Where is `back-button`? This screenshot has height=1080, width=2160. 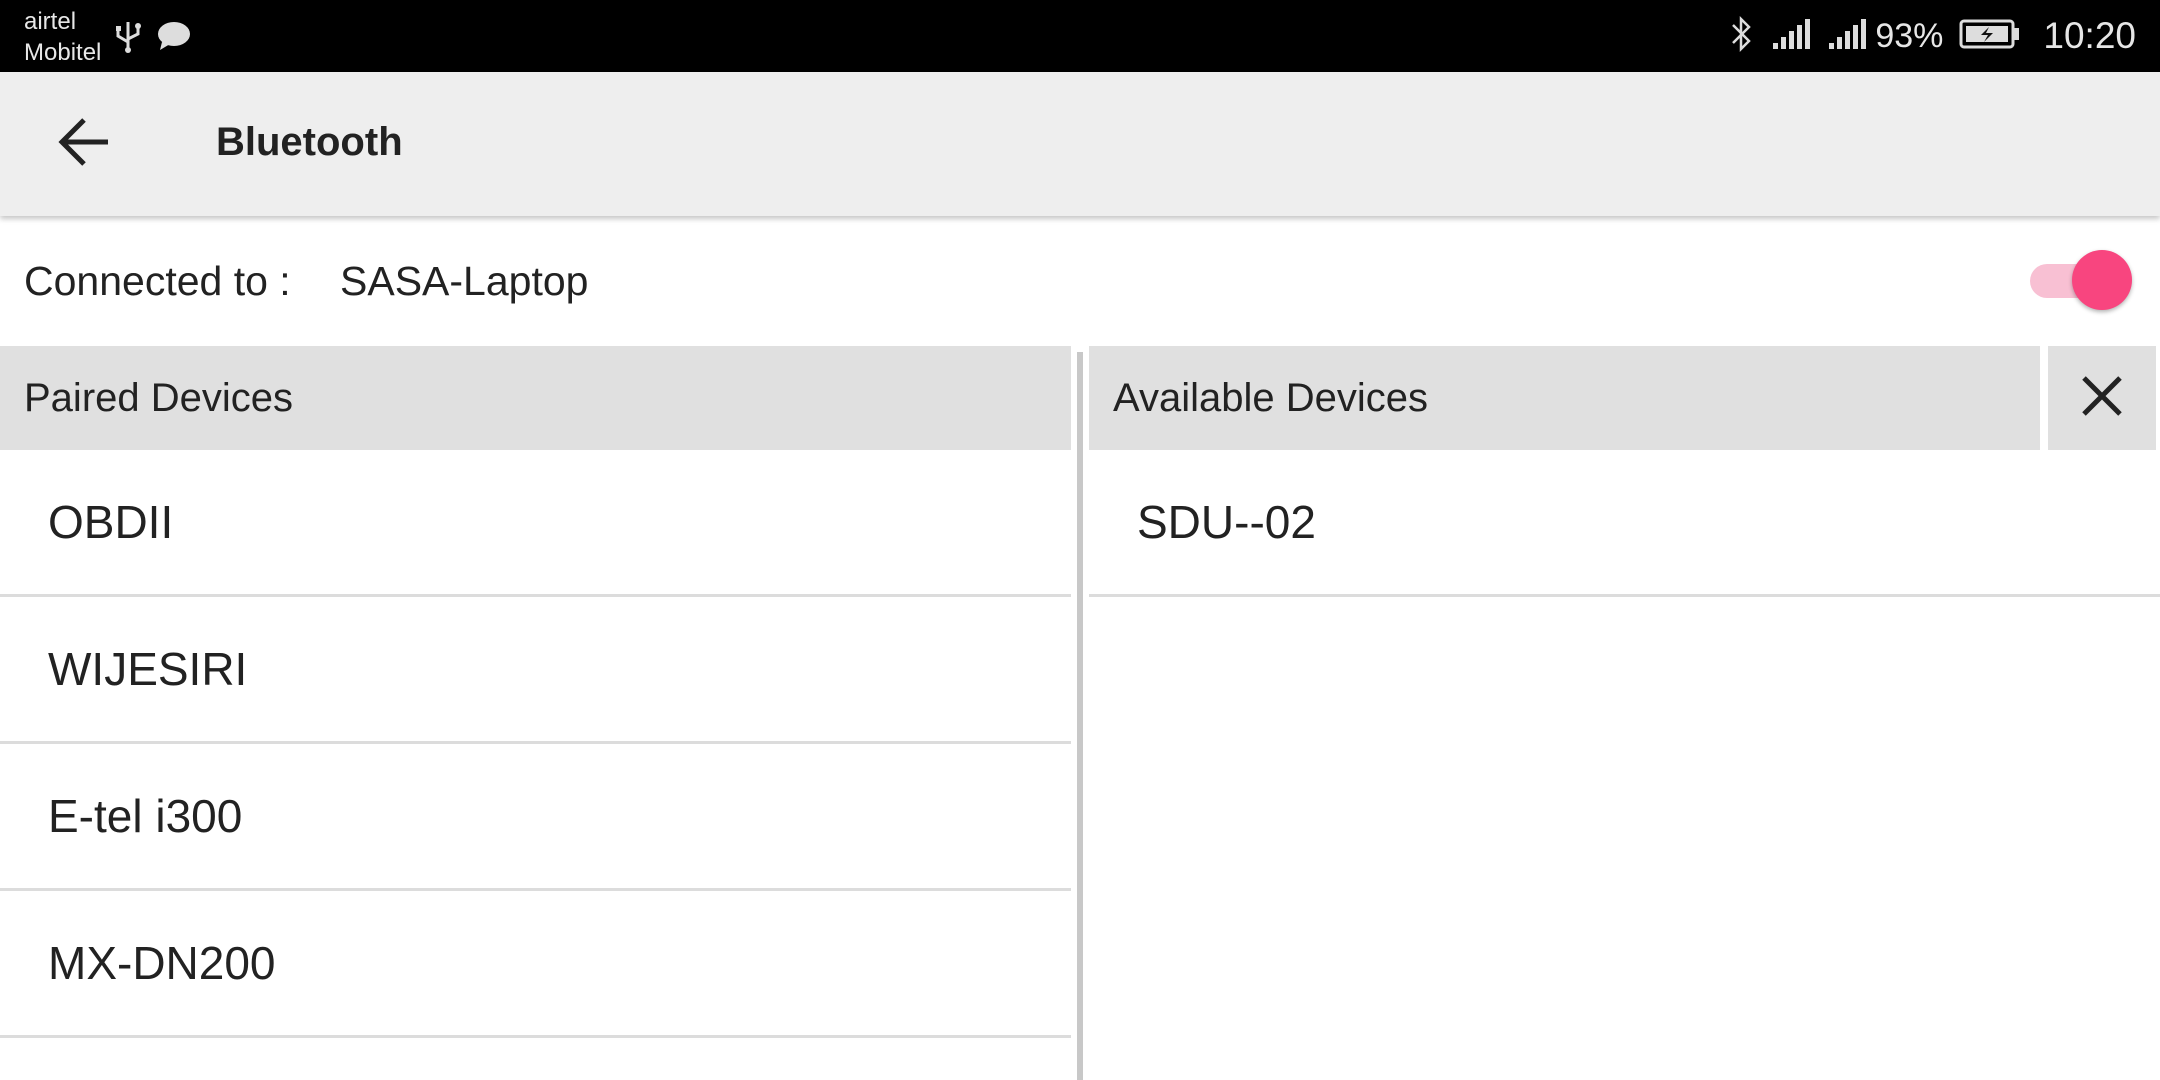 back-button is located at coordinates (84, 144).